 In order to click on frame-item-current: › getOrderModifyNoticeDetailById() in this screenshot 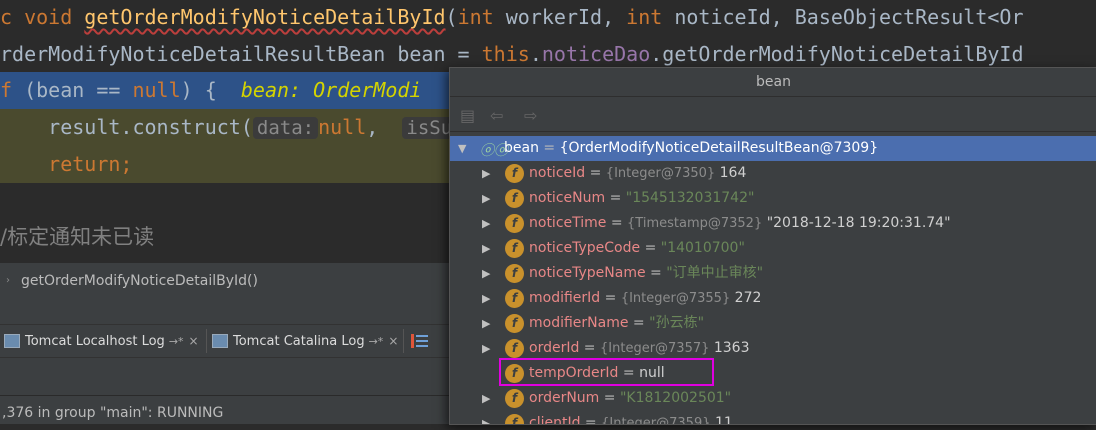, I will do `click(226, 281)`.